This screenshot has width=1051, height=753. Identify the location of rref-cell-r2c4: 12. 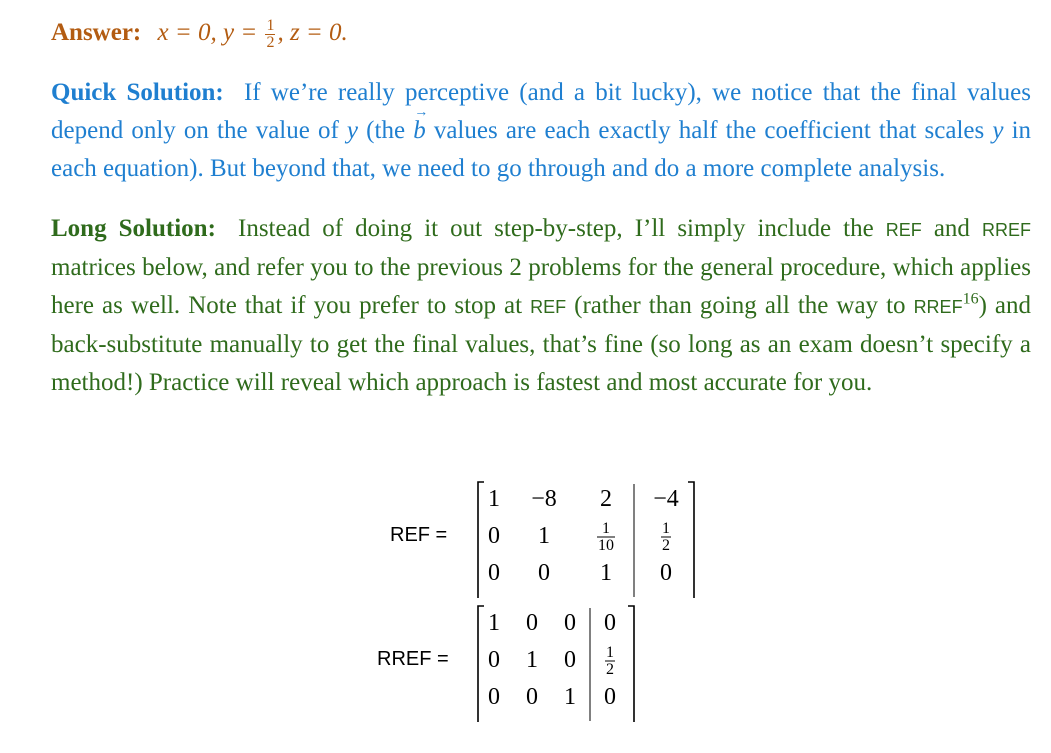
(610, 661).